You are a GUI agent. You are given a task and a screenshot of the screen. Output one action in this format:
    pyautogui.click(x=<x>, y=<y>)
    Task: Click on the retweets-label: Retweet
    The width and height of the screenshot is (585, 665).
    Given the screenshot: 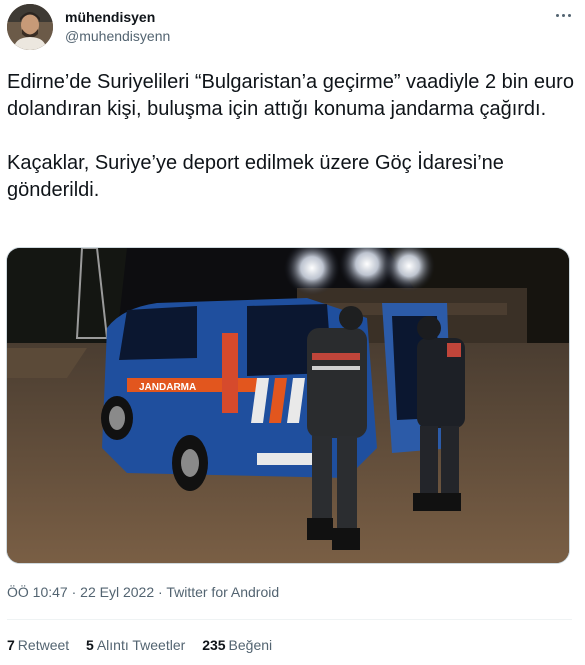 What is the action you would take?
    pyautogui.click(x=43, y=645)
    